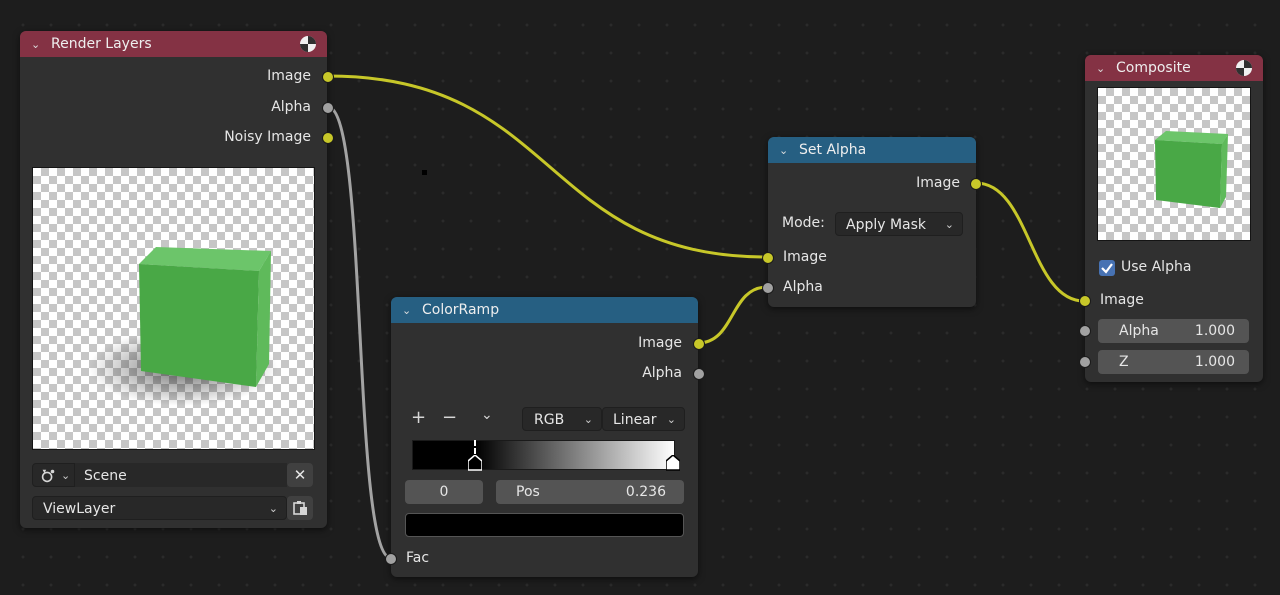  Describe the element at coordinates (1153, 68) in the screenshot. I see `node-title: Composite` at that location.